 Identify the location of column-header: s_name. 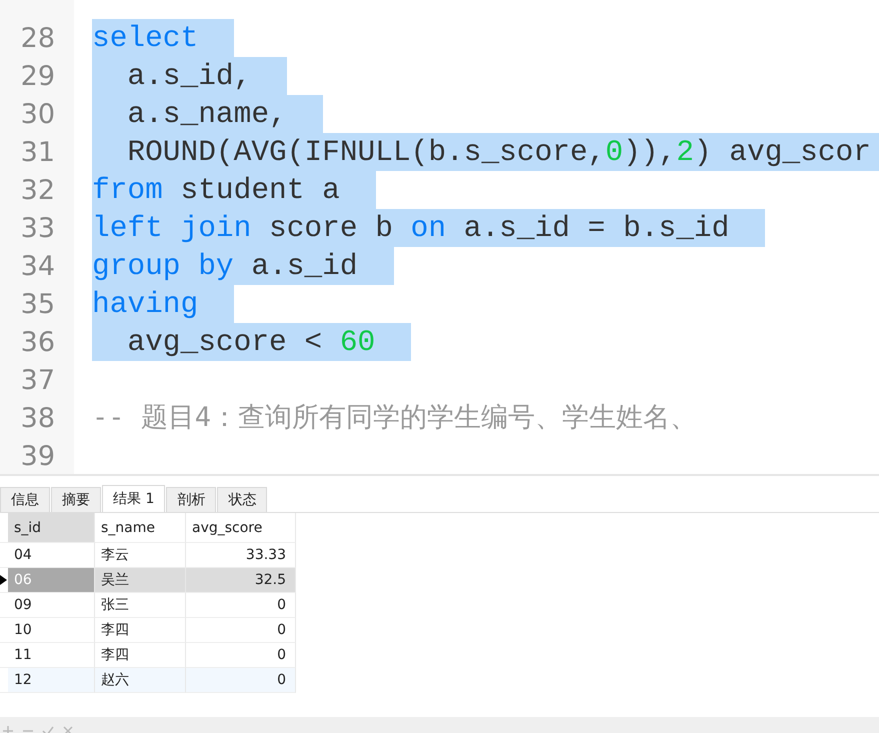
(140, 528).